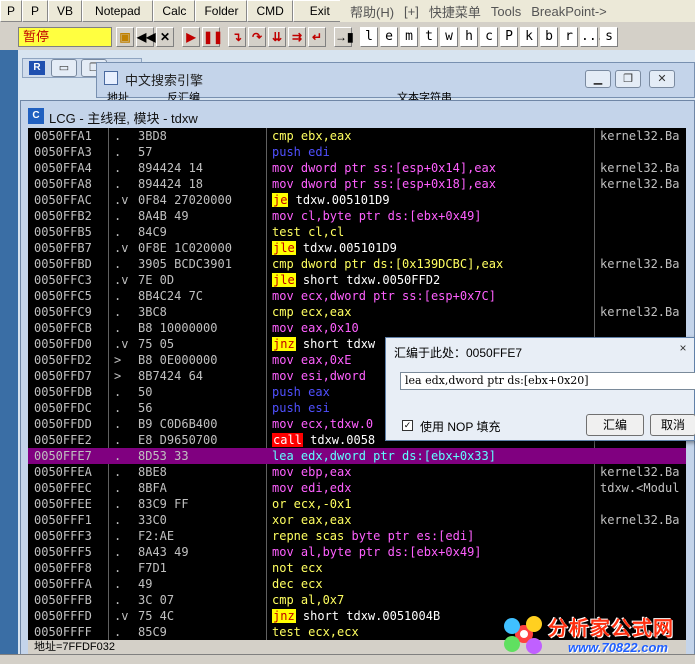 This screenshot has height=664, width=695. What do you see at coordinates (312, 136) in the screenshot?
I see `disasm-token: cmp ebx,eax` at bounding box center [312, 136].